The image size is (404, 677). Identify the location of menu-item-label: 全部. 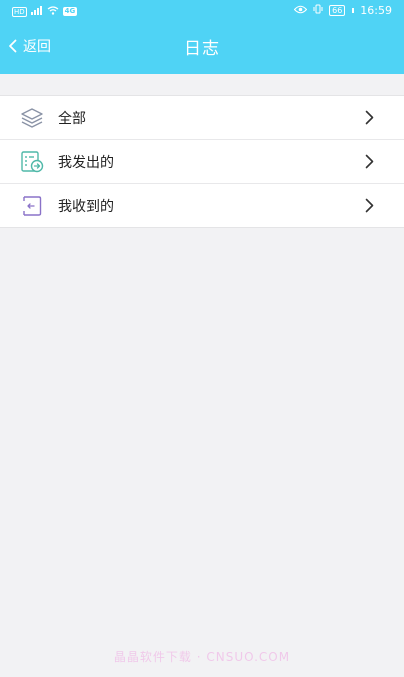
(72, 118).